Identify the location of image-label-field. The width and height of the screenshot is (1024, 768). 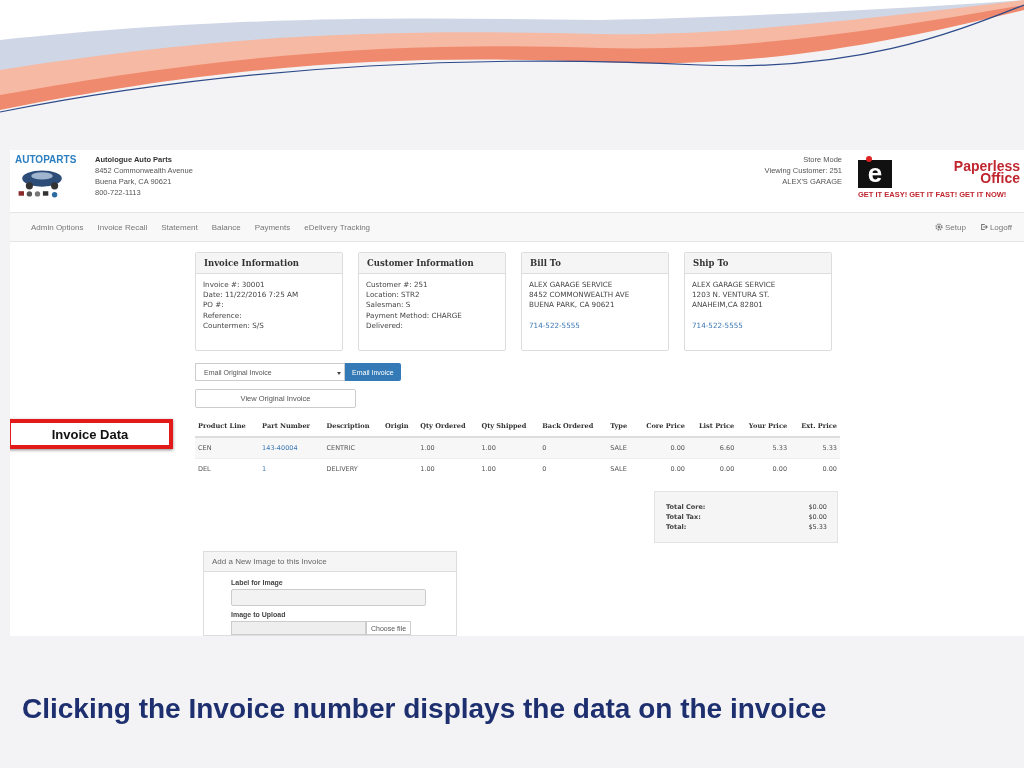
(328, 597).